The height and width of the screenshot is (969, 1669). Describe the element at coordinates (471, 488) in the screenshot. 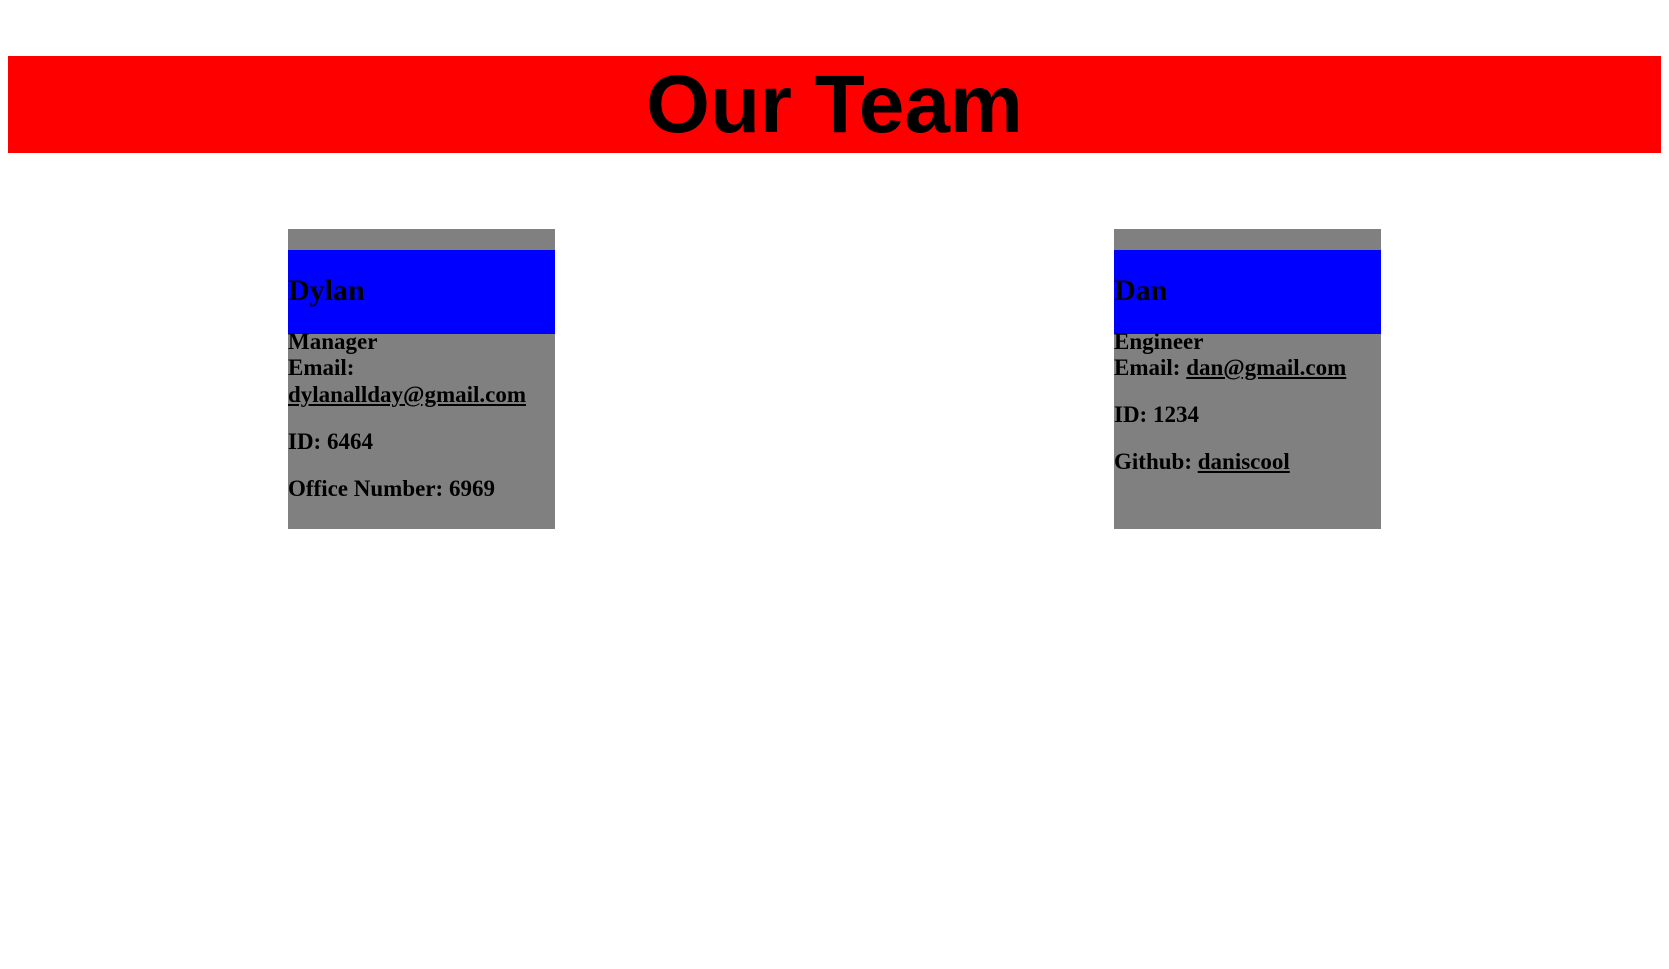

I see `office-number-value: 6969` at that location.